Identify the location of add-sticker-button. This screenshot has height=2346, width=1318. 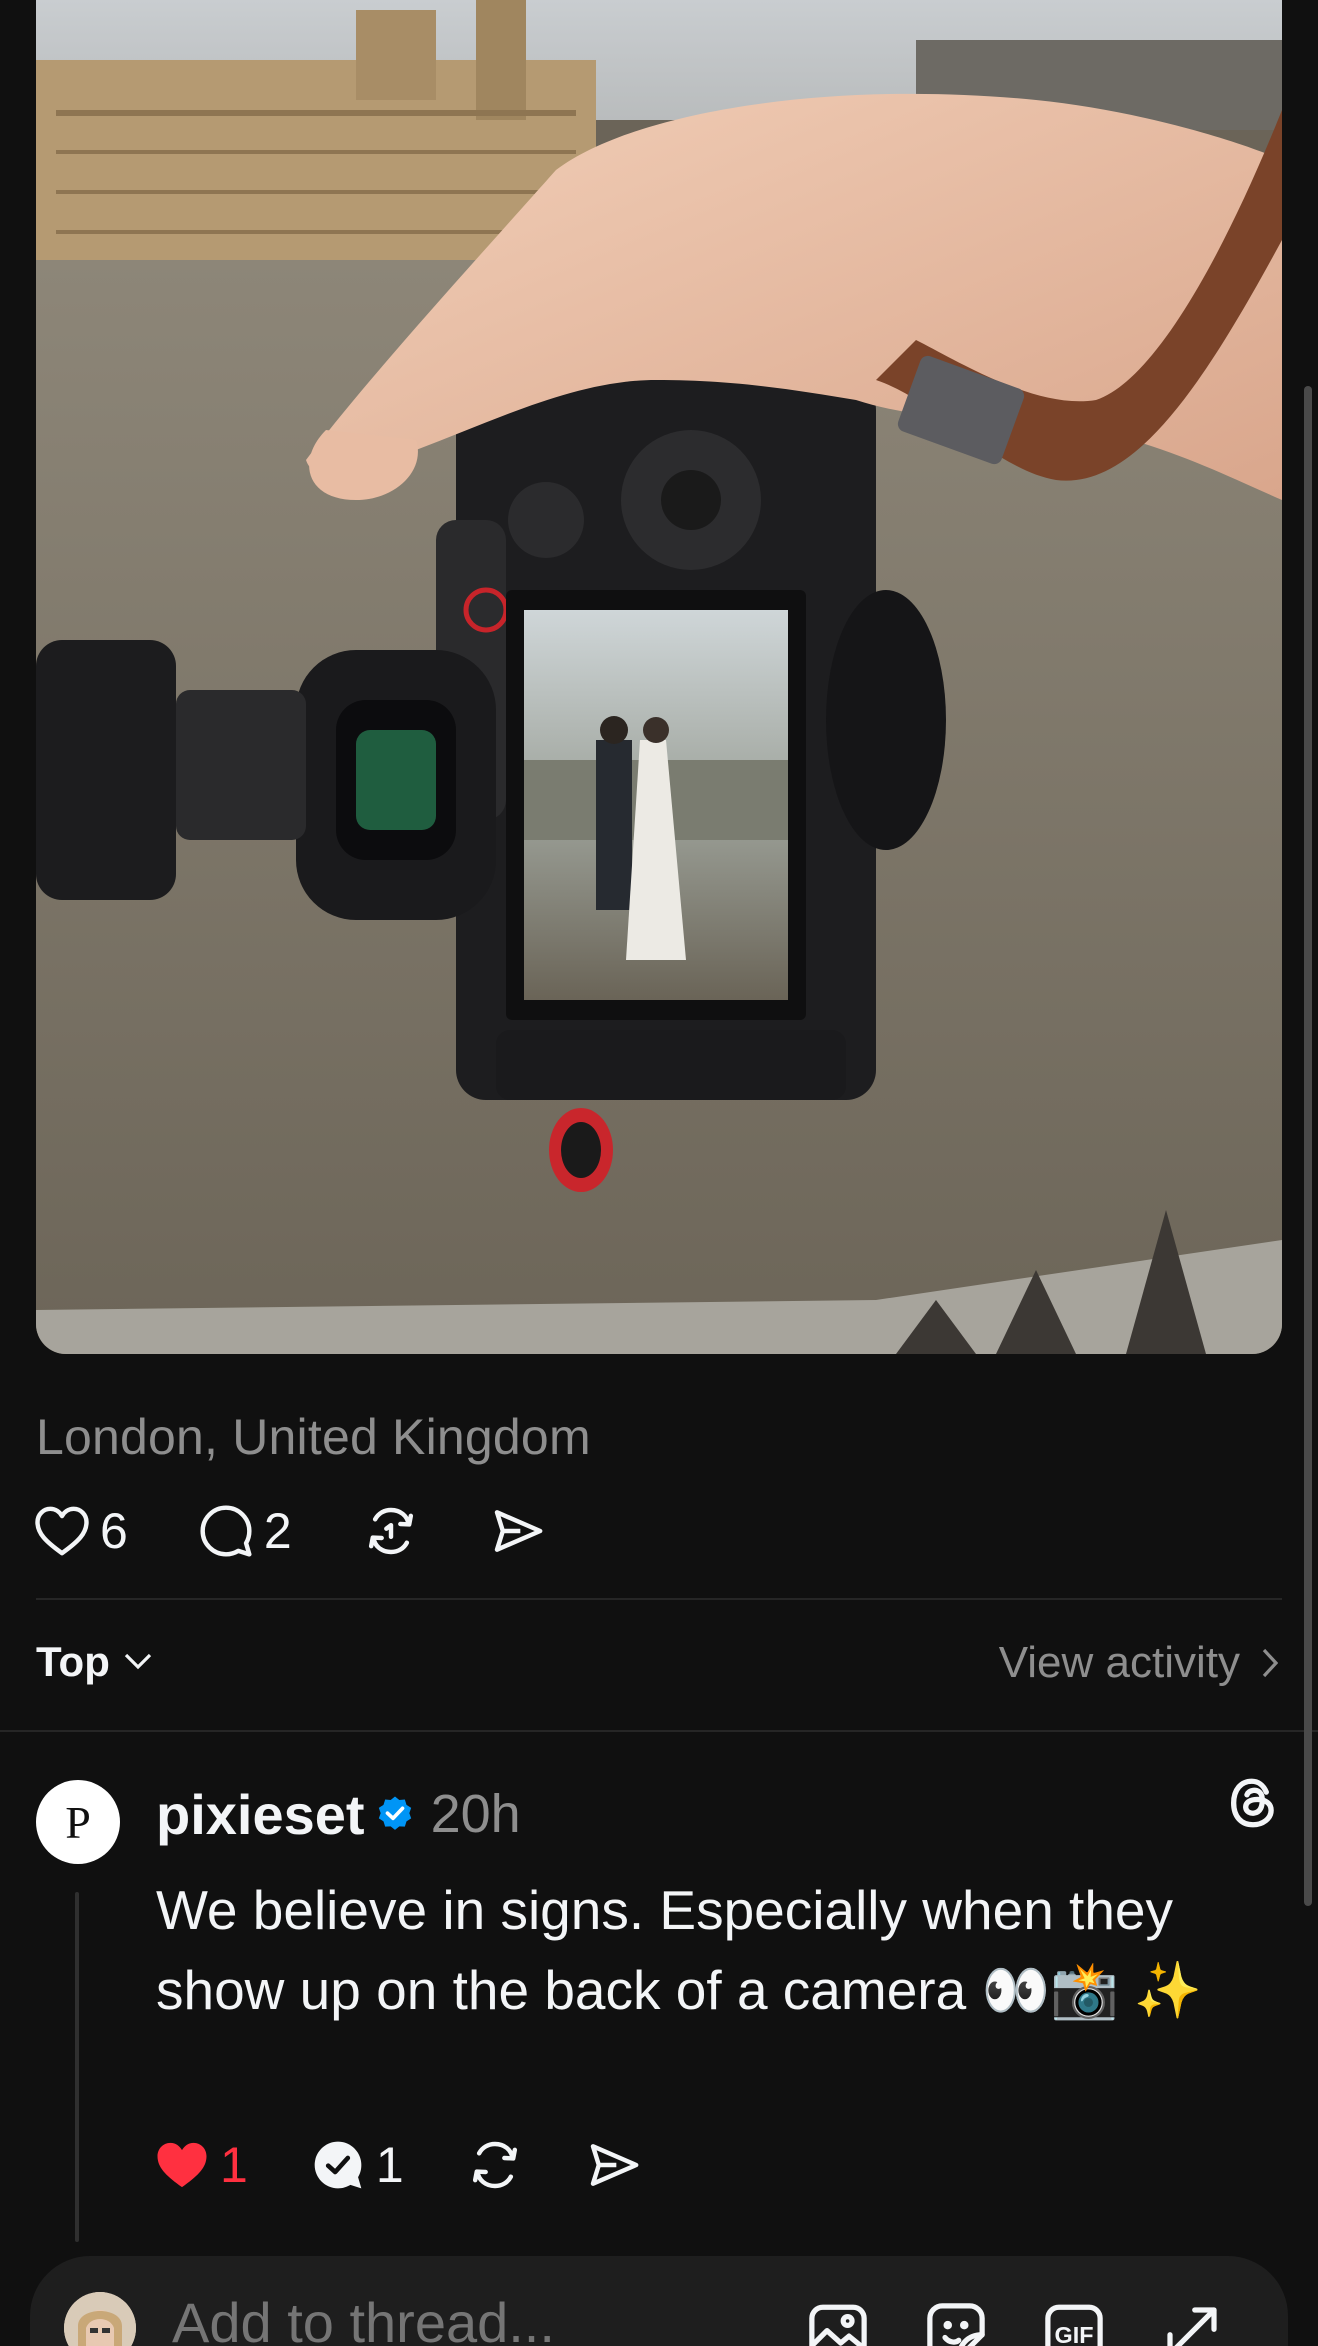
(956, 2321).